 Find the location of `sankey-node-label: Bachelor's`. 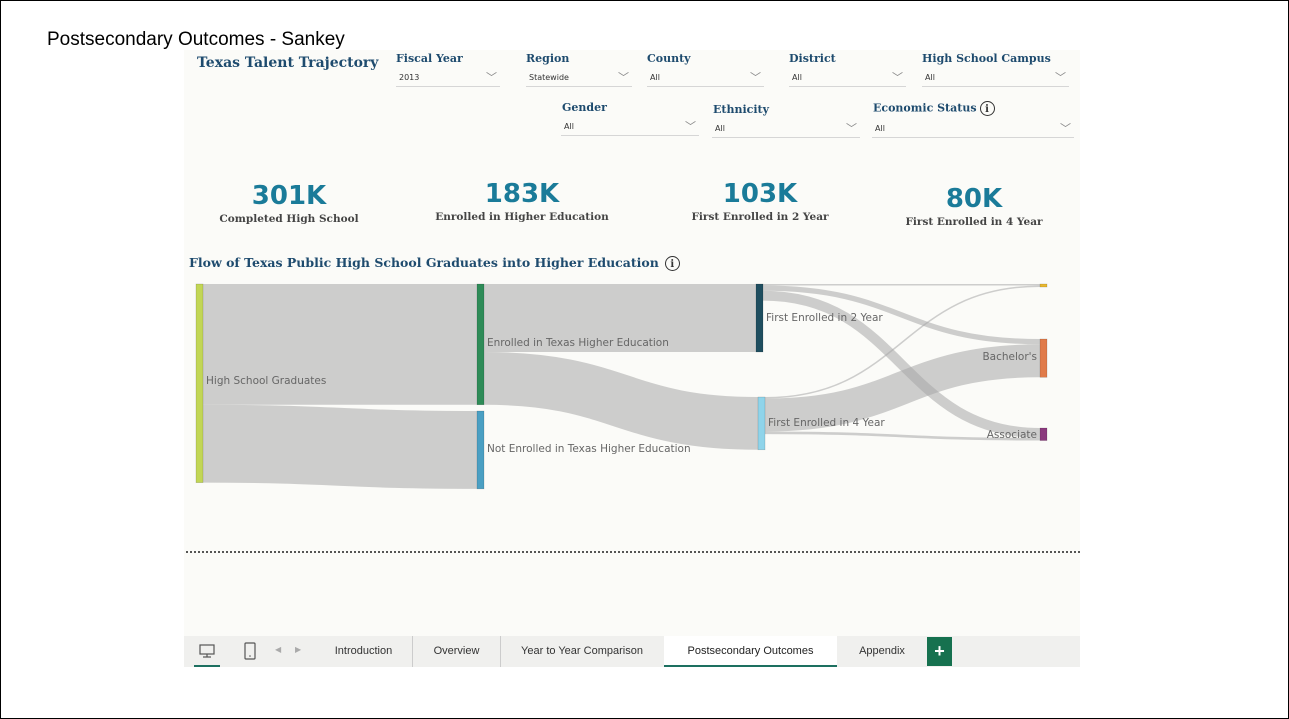

sankey-node-label: Bachelor's is located at coordinates (1009, 357).